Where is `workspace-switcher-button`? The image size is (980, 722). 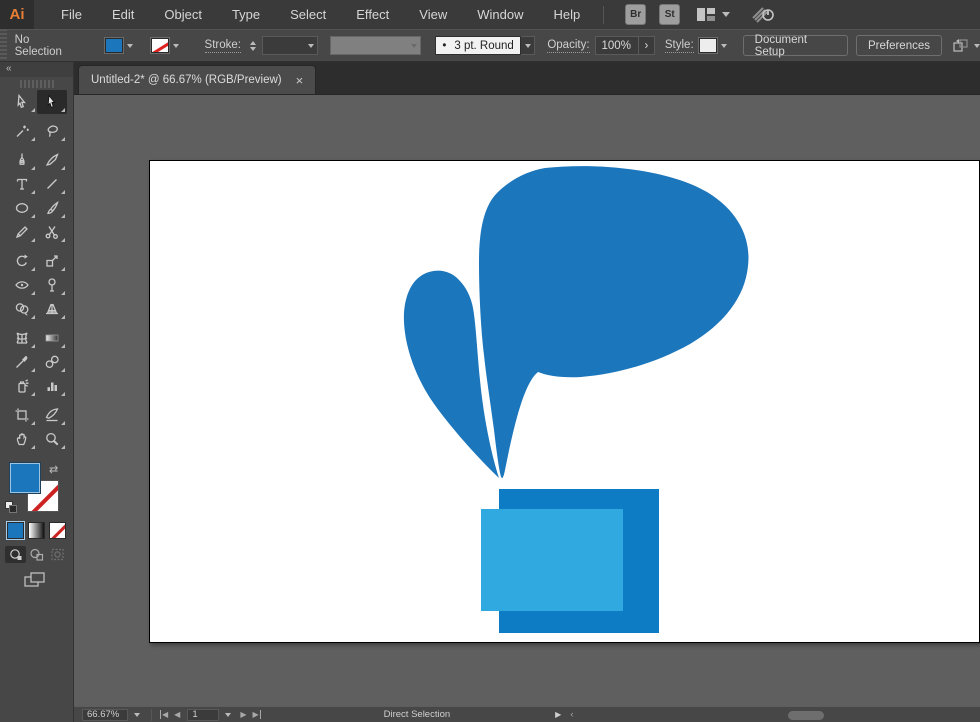 workspace-switcher-button is located at coordinates (713, 14).